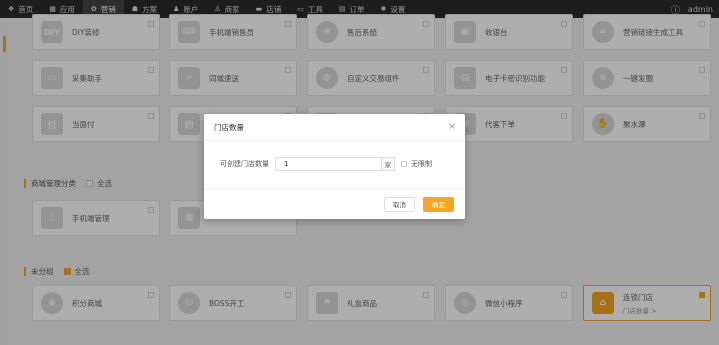 The height and width of the screenshot is (345, 719). I want to click on store-count-input: 1, so click(328, 164).